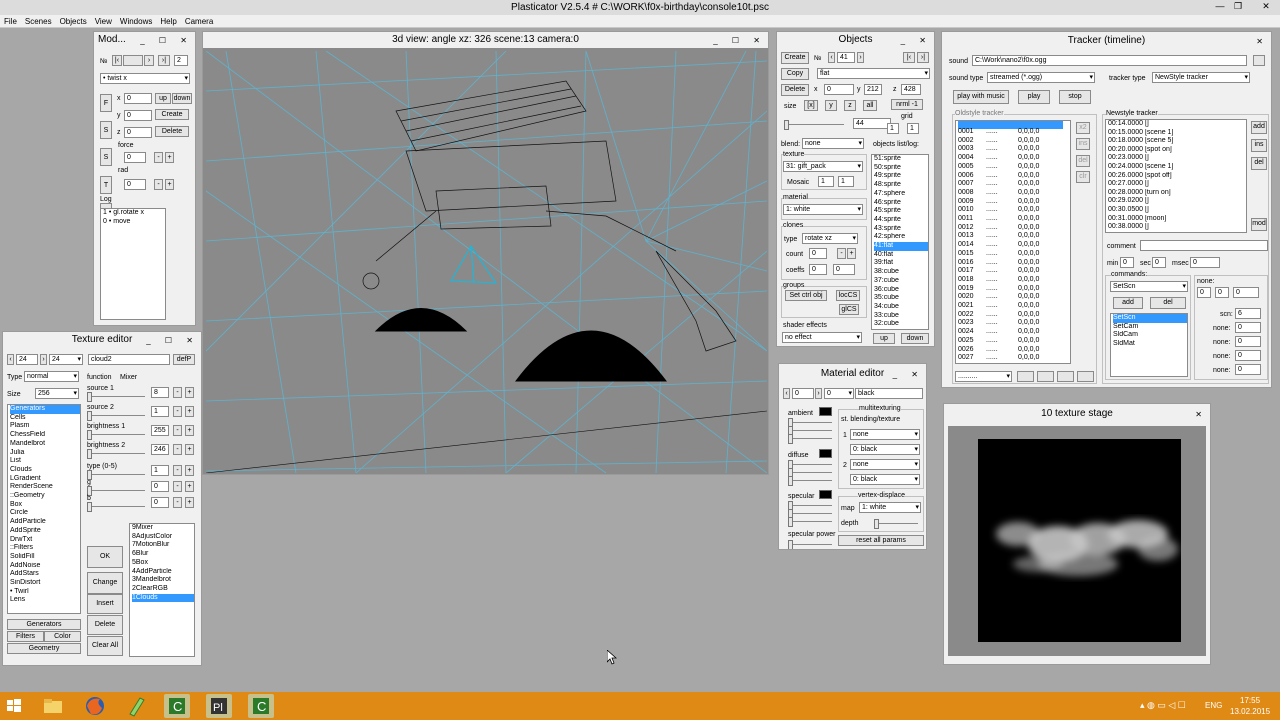  What do you see at coordinates (1246, 292) in the screenshot?
I see `none-field-3: 0` at bounding box center [1246, 292].